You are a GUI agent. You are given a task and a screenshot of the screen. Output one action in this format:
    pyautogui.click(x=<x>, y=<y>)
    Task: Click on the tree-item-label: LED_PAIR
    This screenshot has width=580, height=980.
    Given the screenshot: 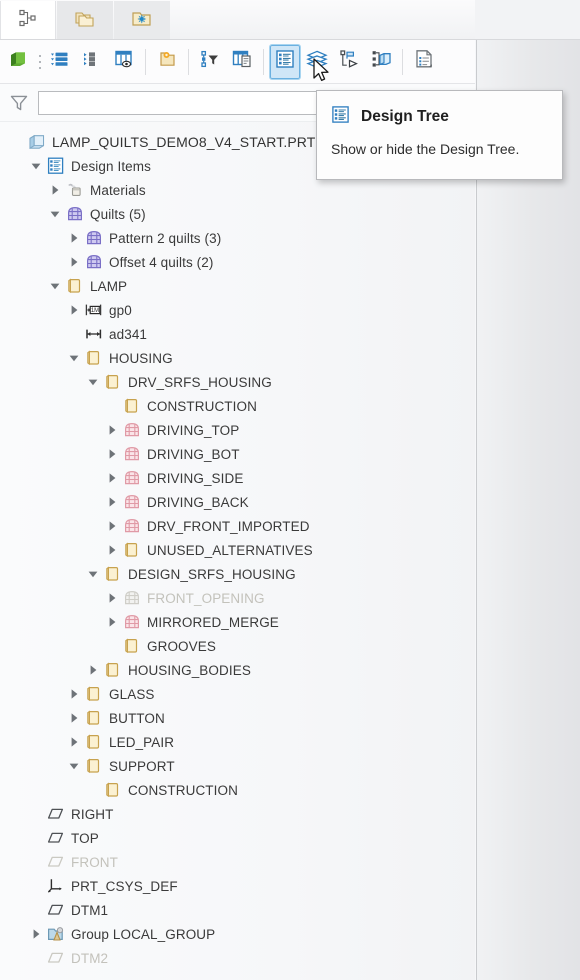 What is the action you would take?
    pyautogui.click(x=142, y=742)
    